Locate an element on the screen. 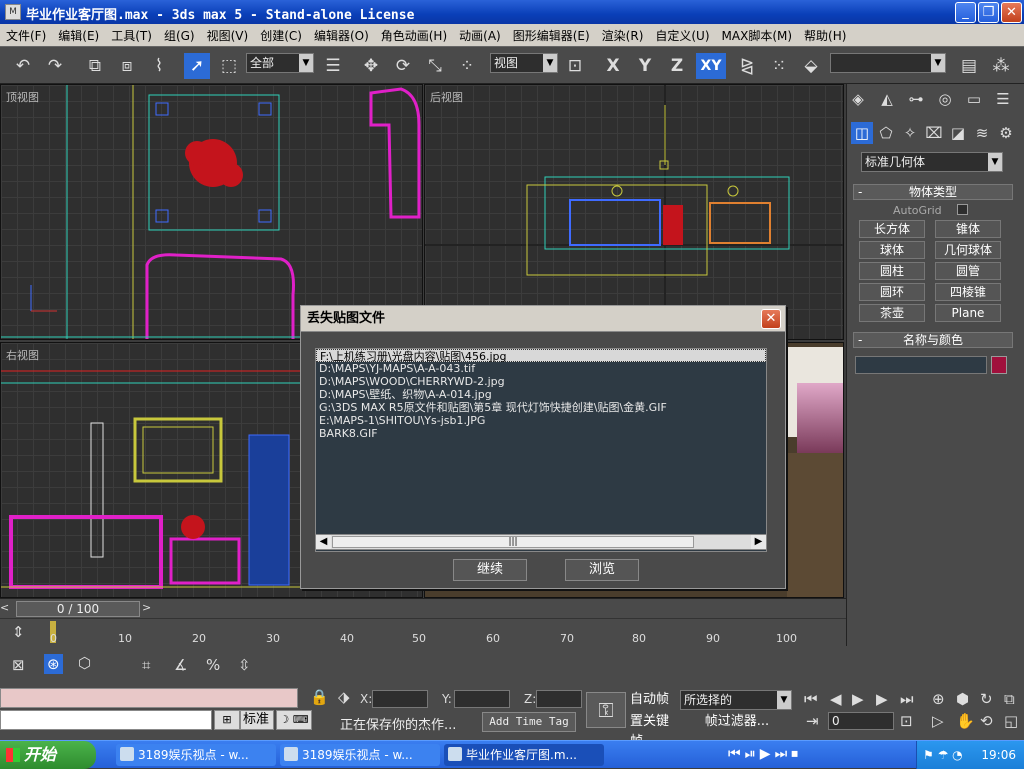 The width and height of the screenshot is (1024, 769). array-icon: ⁙ is located at coordinates (779, 66).